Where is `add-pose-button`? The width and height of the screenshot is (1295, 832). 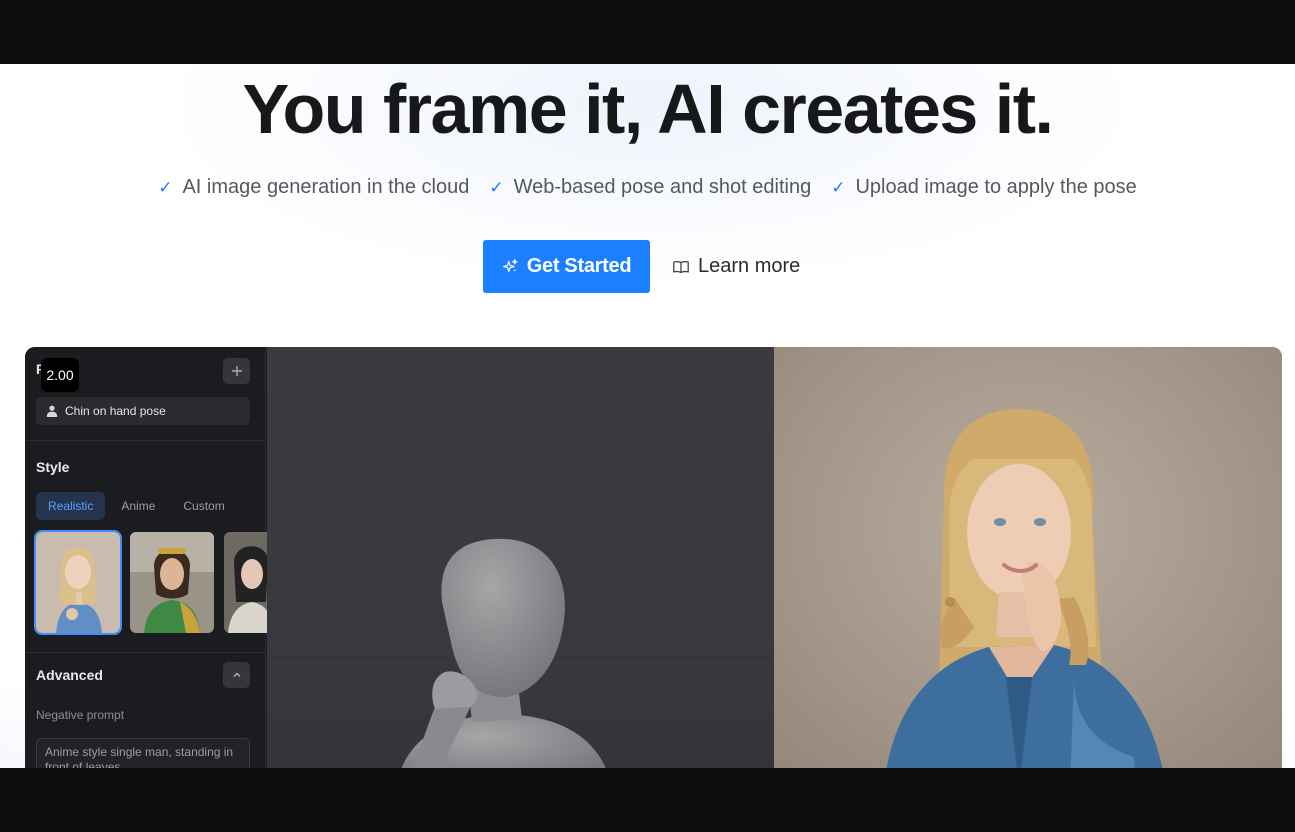 add-pose-button is located at coordinates (236, 371).